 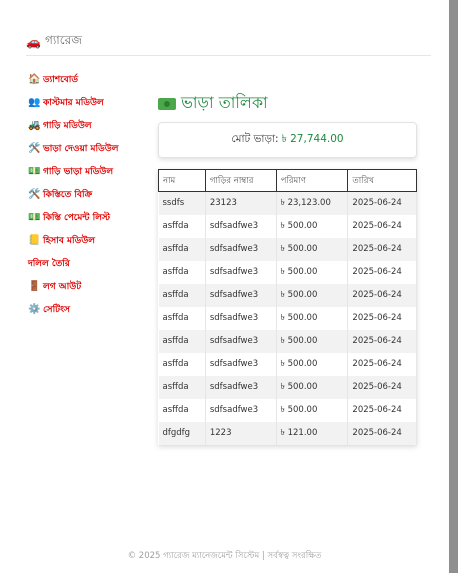 I want to click on sidebar-item: ⚙️ সেটিংস, so click(x=88, y=309).